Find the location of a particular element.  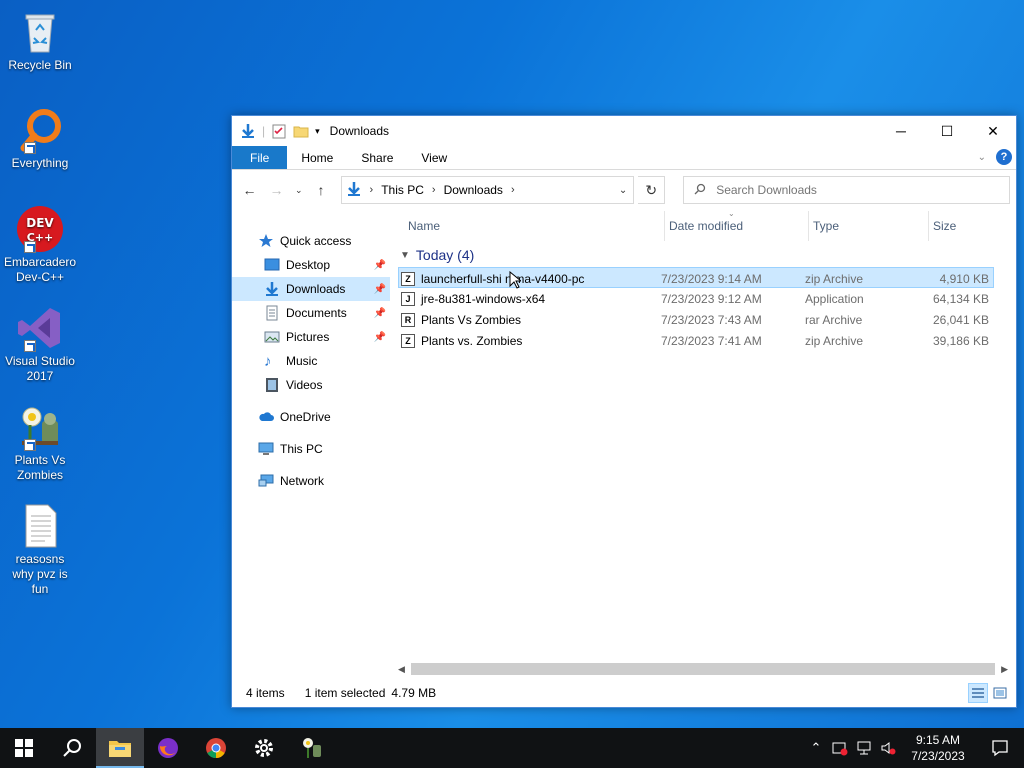

file-type: zip Archive is located at coordinates (834, 278).